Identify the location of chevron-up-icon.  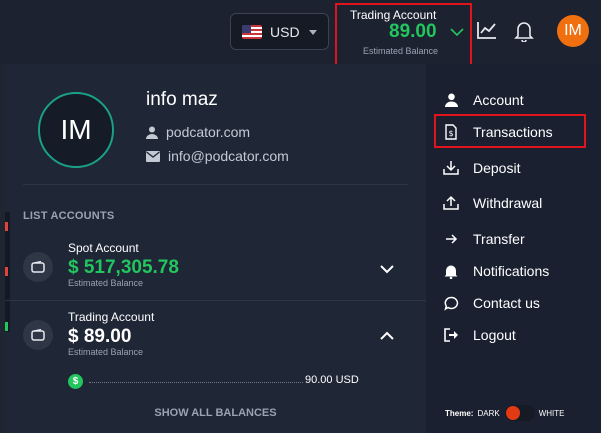
(387, 337).